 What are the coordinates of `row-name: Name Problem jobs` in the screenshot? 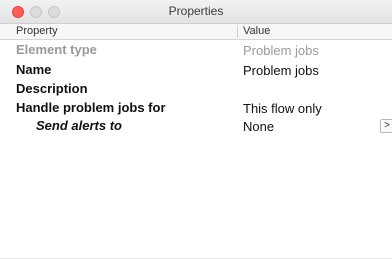 It's located at (196, 70).